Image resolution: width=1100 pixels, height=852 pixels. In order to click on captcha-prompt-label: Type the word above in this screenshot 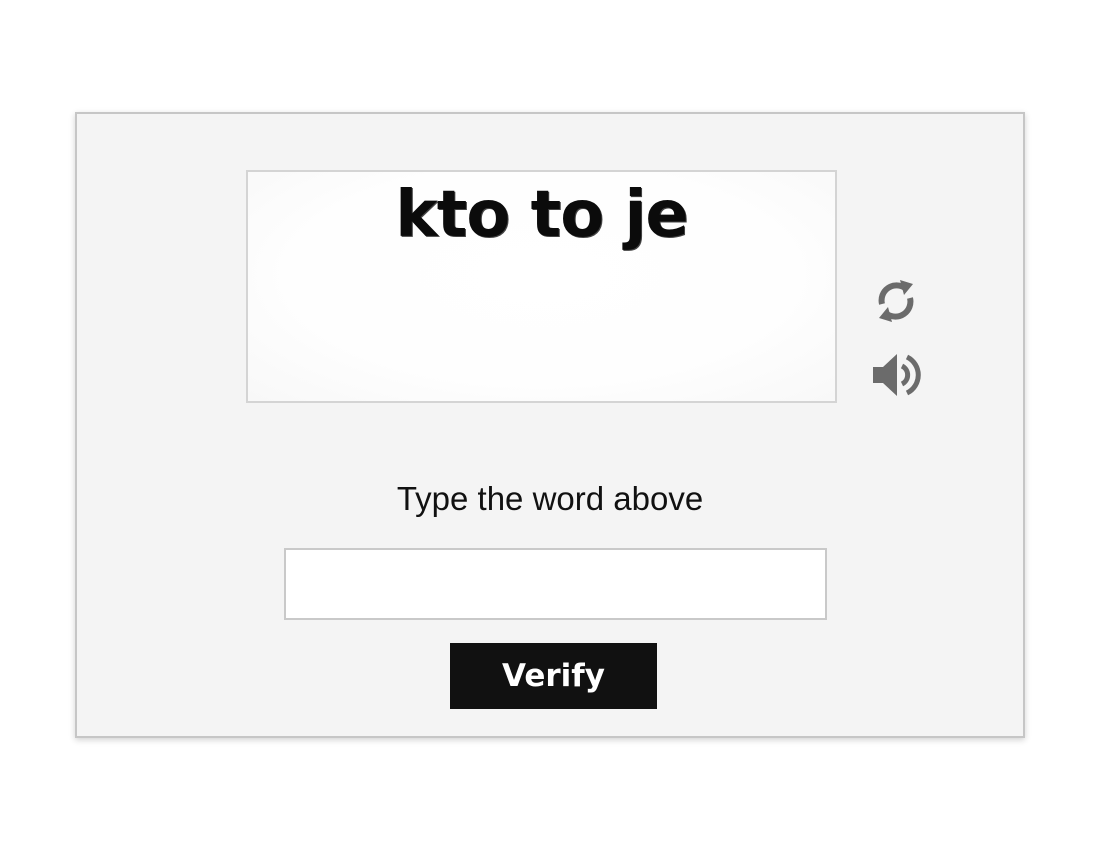, I will do `click(550, 498)`.